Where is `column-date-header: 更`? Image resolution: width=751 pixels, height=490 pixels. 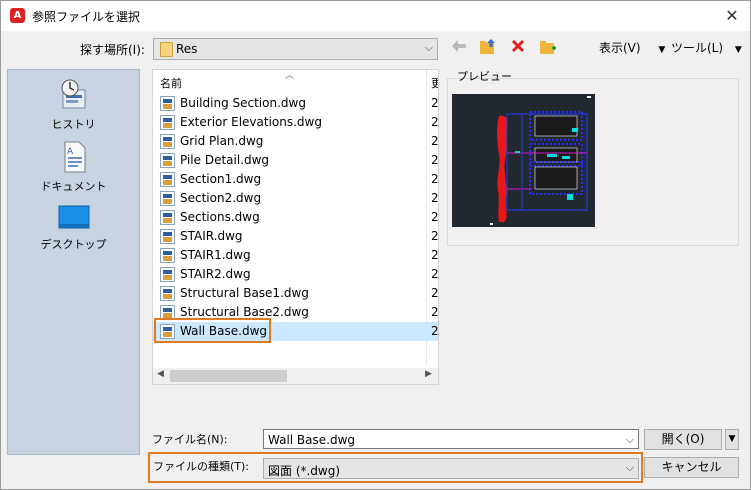 column-date-header: 更 is located at coordinates (434, 83).